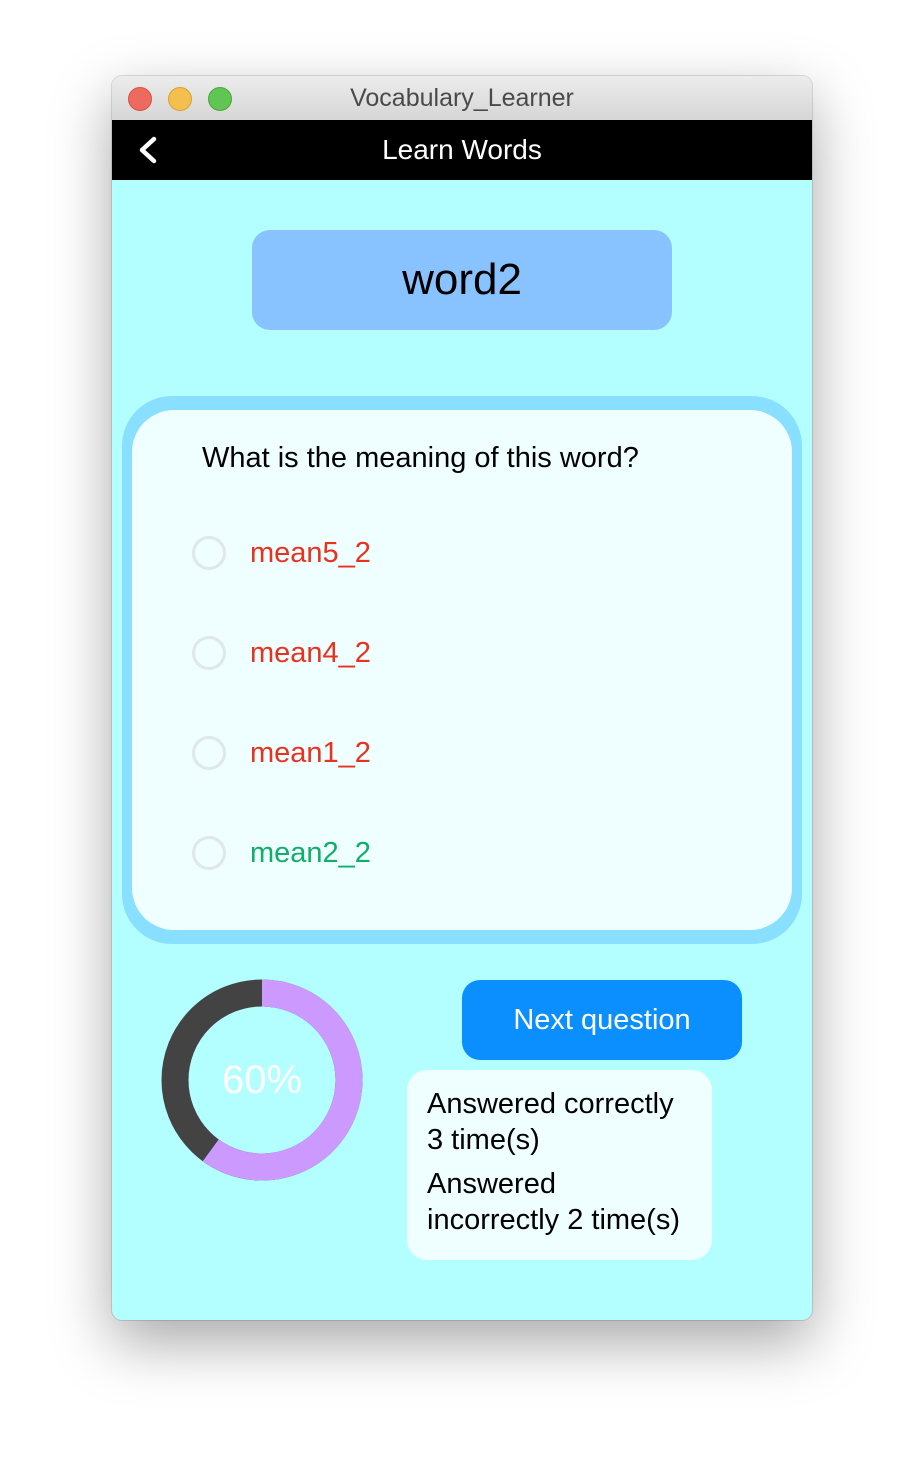 This screenshot has height=1468, width=924. What do you see at coordinates (310, 552) in the screenshot?
I see `answer-option-label: mean5_2` at bounding box center [310, 552].